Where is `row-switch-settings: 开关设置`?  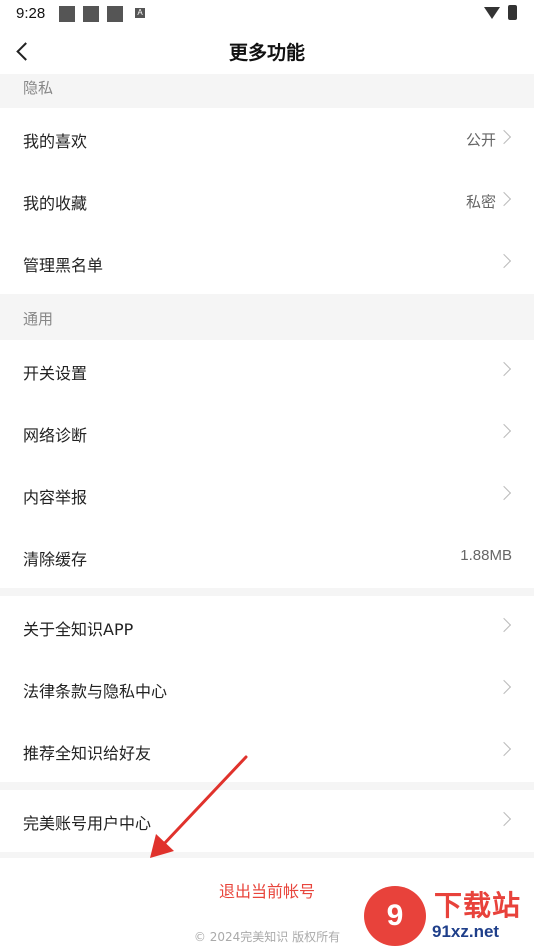
row-switch-settings: 开关设置 is located at coordinates (267, 371).